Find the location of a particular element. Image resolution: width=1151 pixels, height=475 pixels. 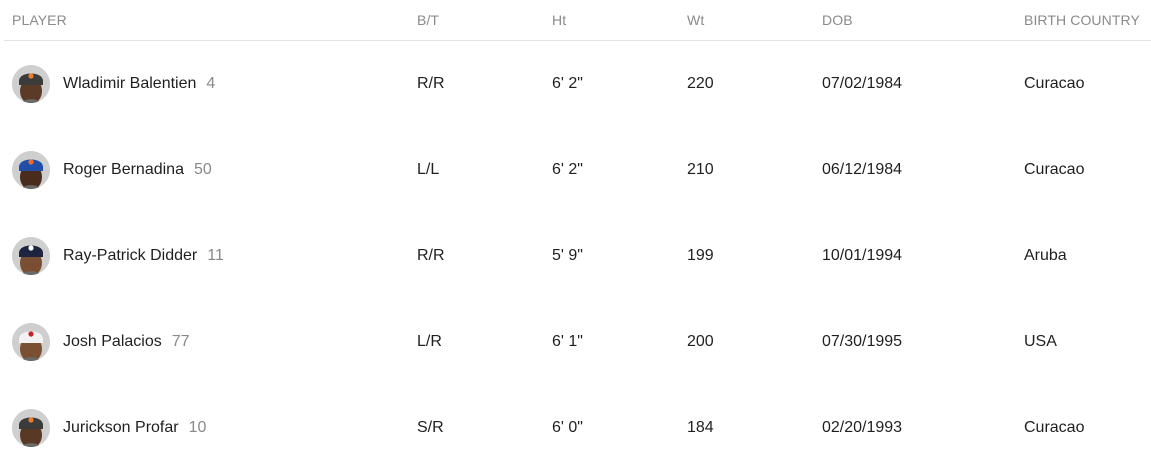

weight: 199 is located at coordinates (700, 255).